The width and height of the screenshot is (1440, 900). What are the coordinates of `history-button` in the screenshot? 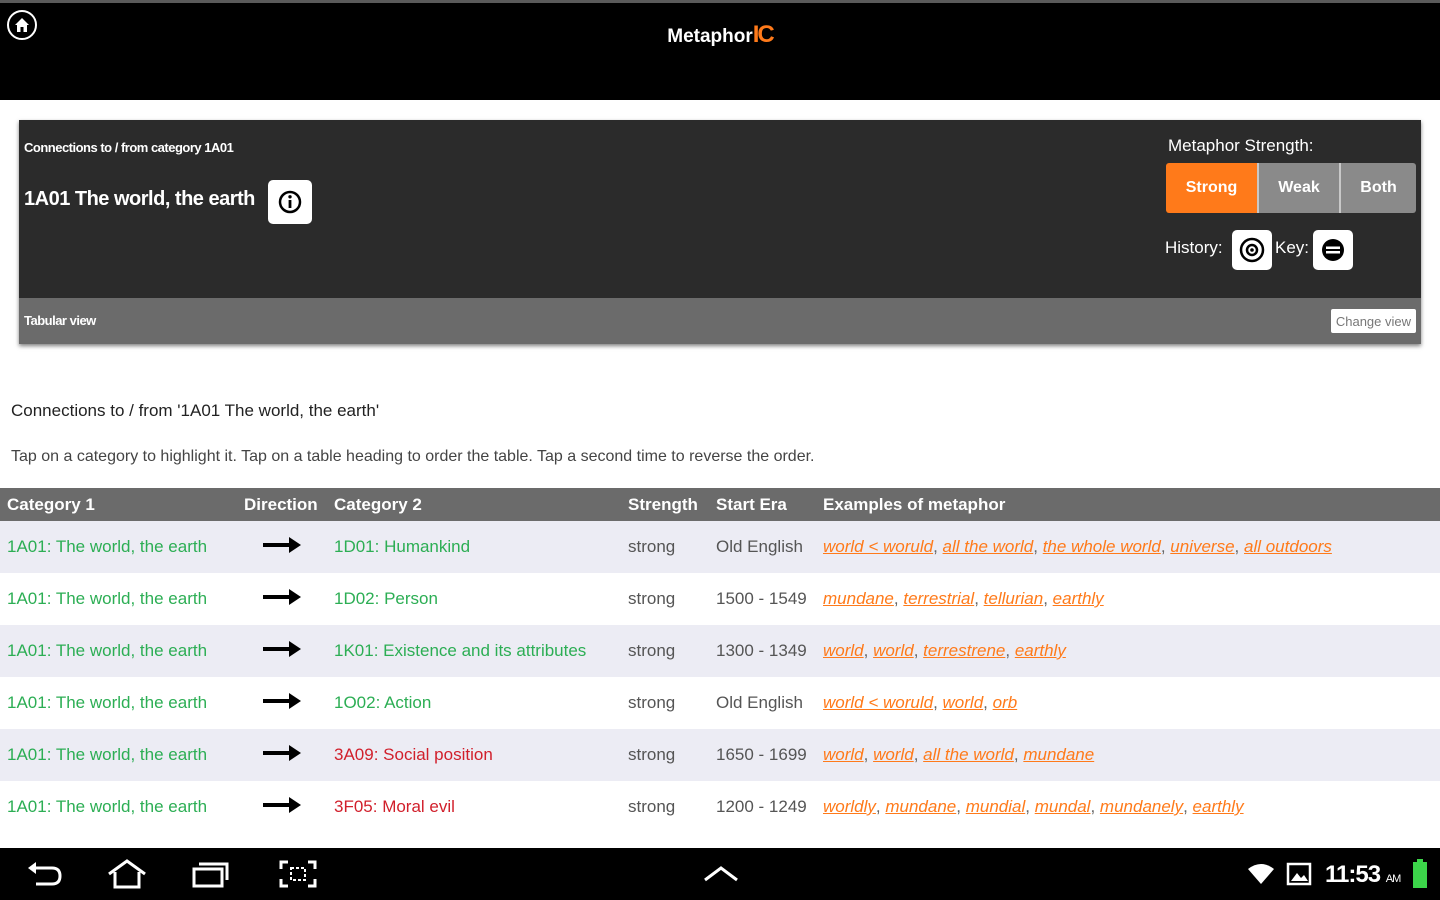 It's located at (1252, 250).